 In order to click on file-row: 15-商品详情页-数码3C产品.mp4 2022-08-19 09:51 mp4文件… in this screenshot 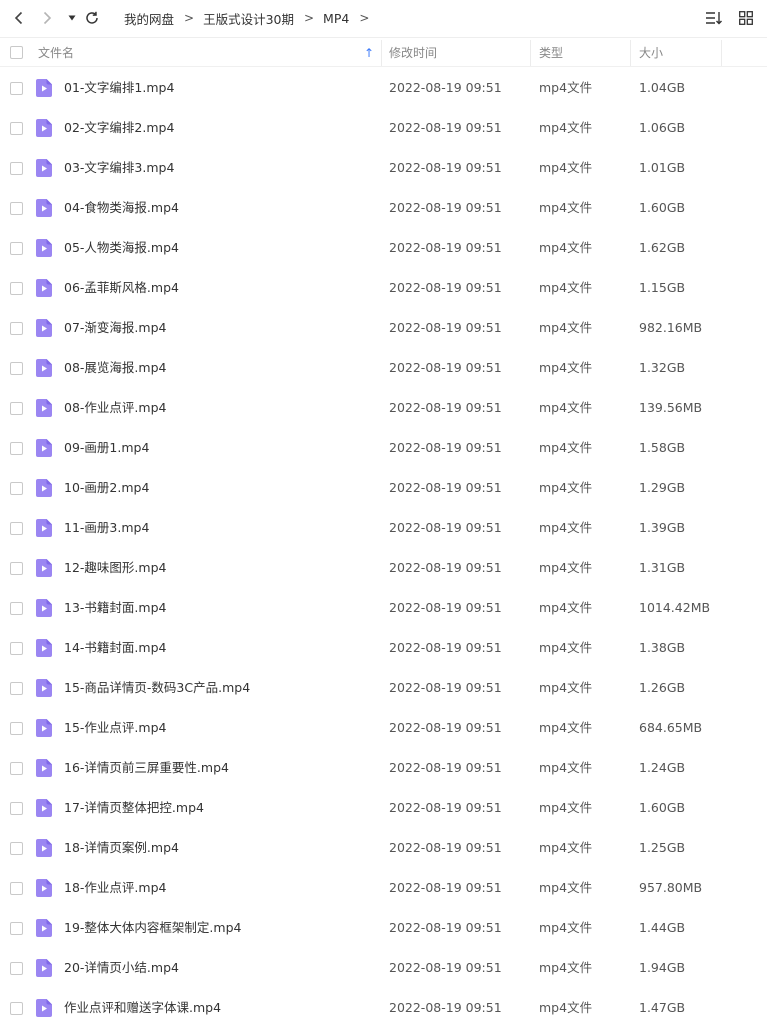, I will do `click(383, 688)`.